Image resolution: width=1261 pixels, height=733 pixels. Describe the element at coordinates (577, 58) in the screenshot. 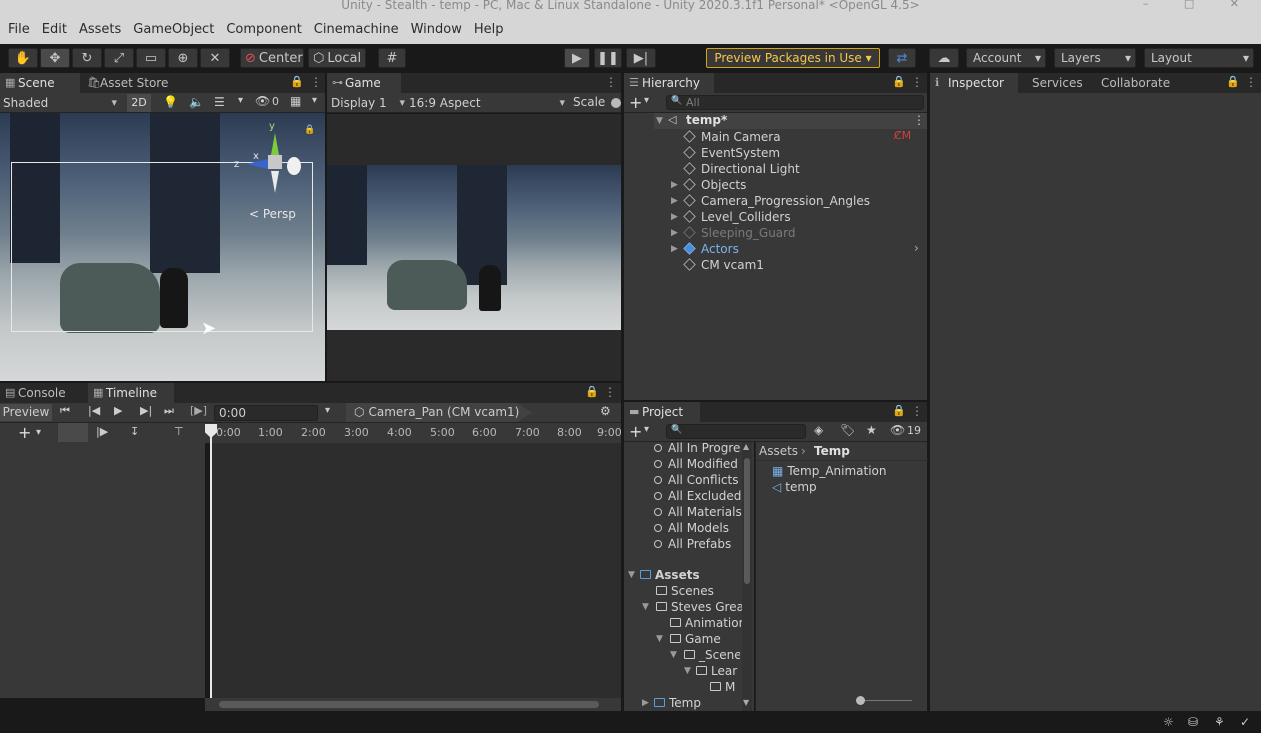

I see `play-button: ▶` at that location.